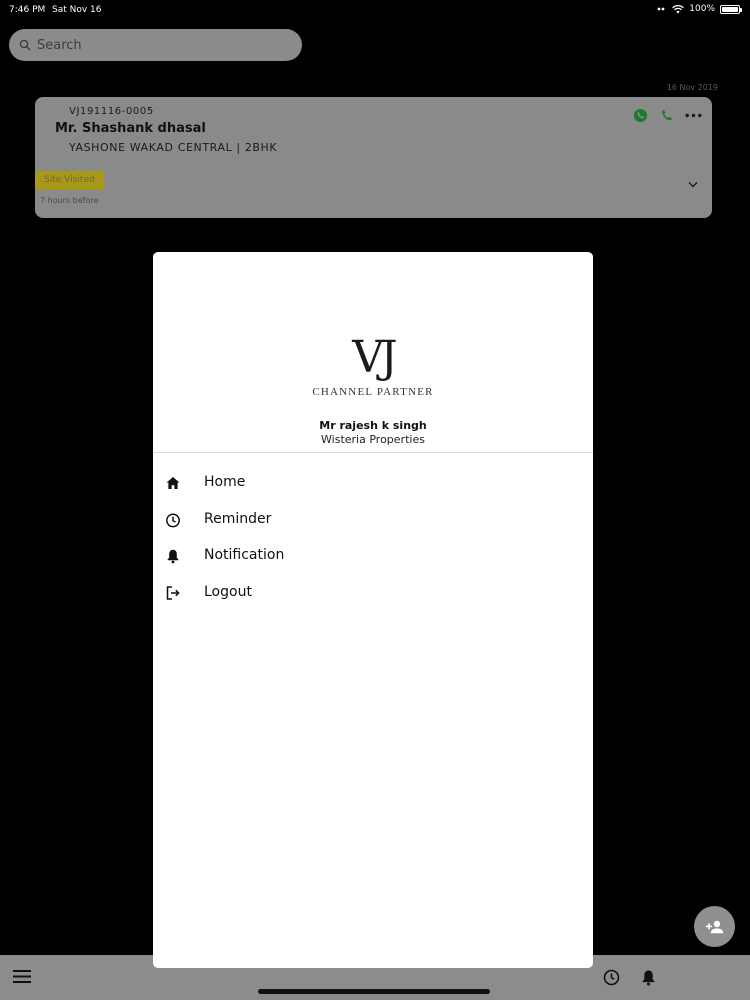 This screenshot has width=750, height=1000. I want to click on brand-logo: VJ CHANNEL PARTNER, so click(373, 365).